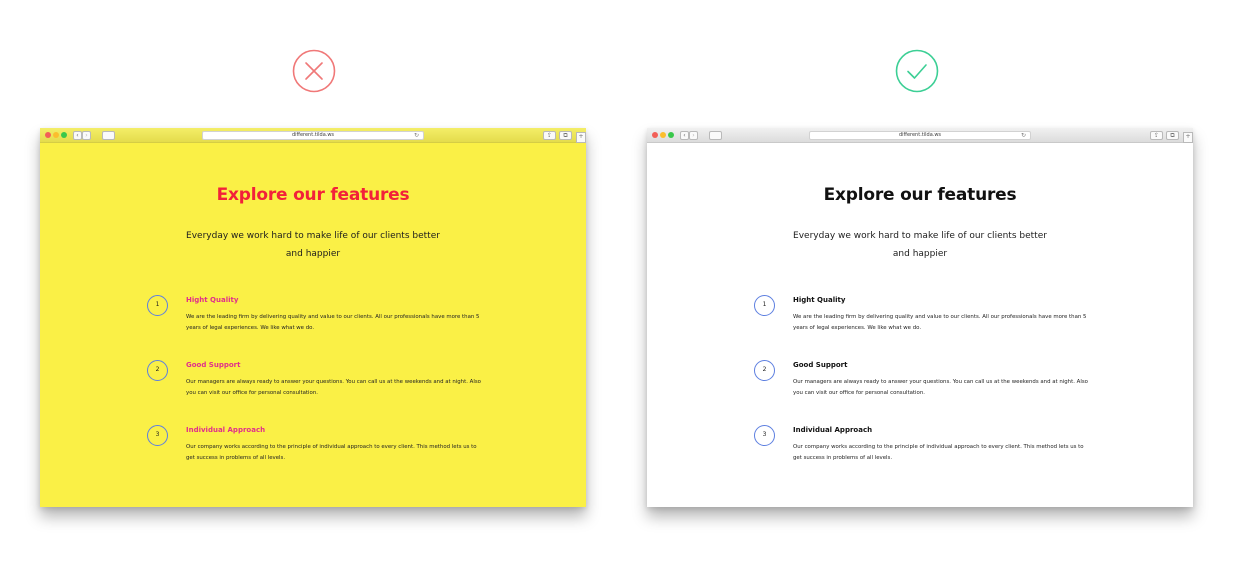 Image resolution: width=1244 pixels, height=585 pixels. I want to click on cross-icon, so click(314, 71).